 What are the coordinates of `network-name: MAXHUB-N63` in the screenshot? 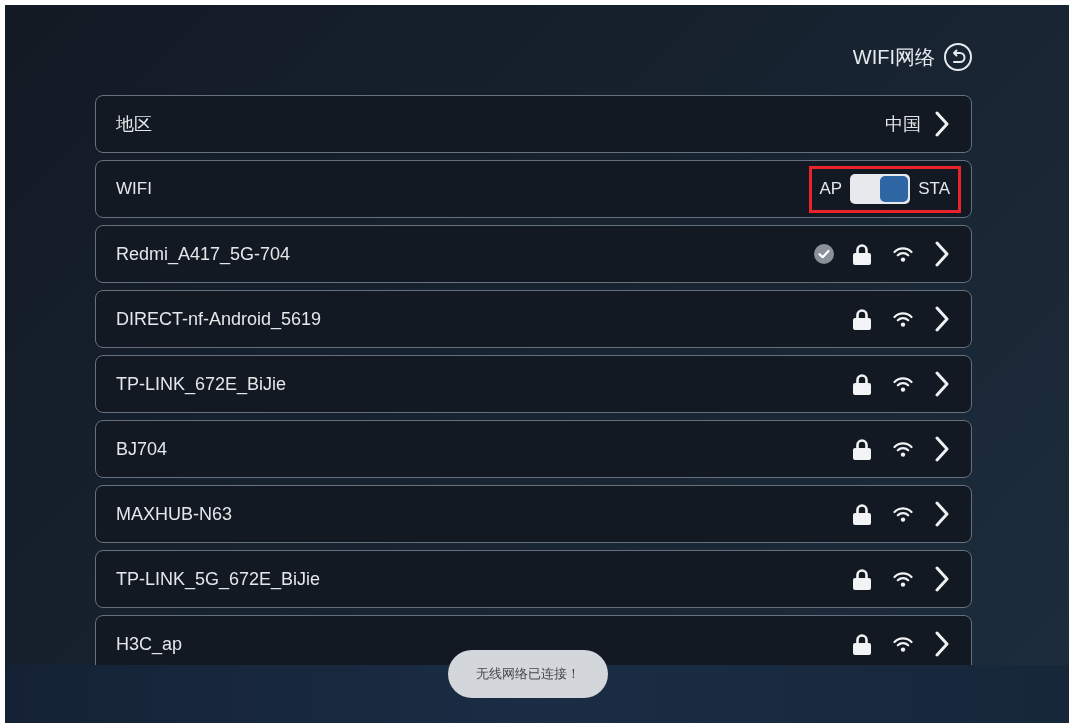 It's located at (174, 514).